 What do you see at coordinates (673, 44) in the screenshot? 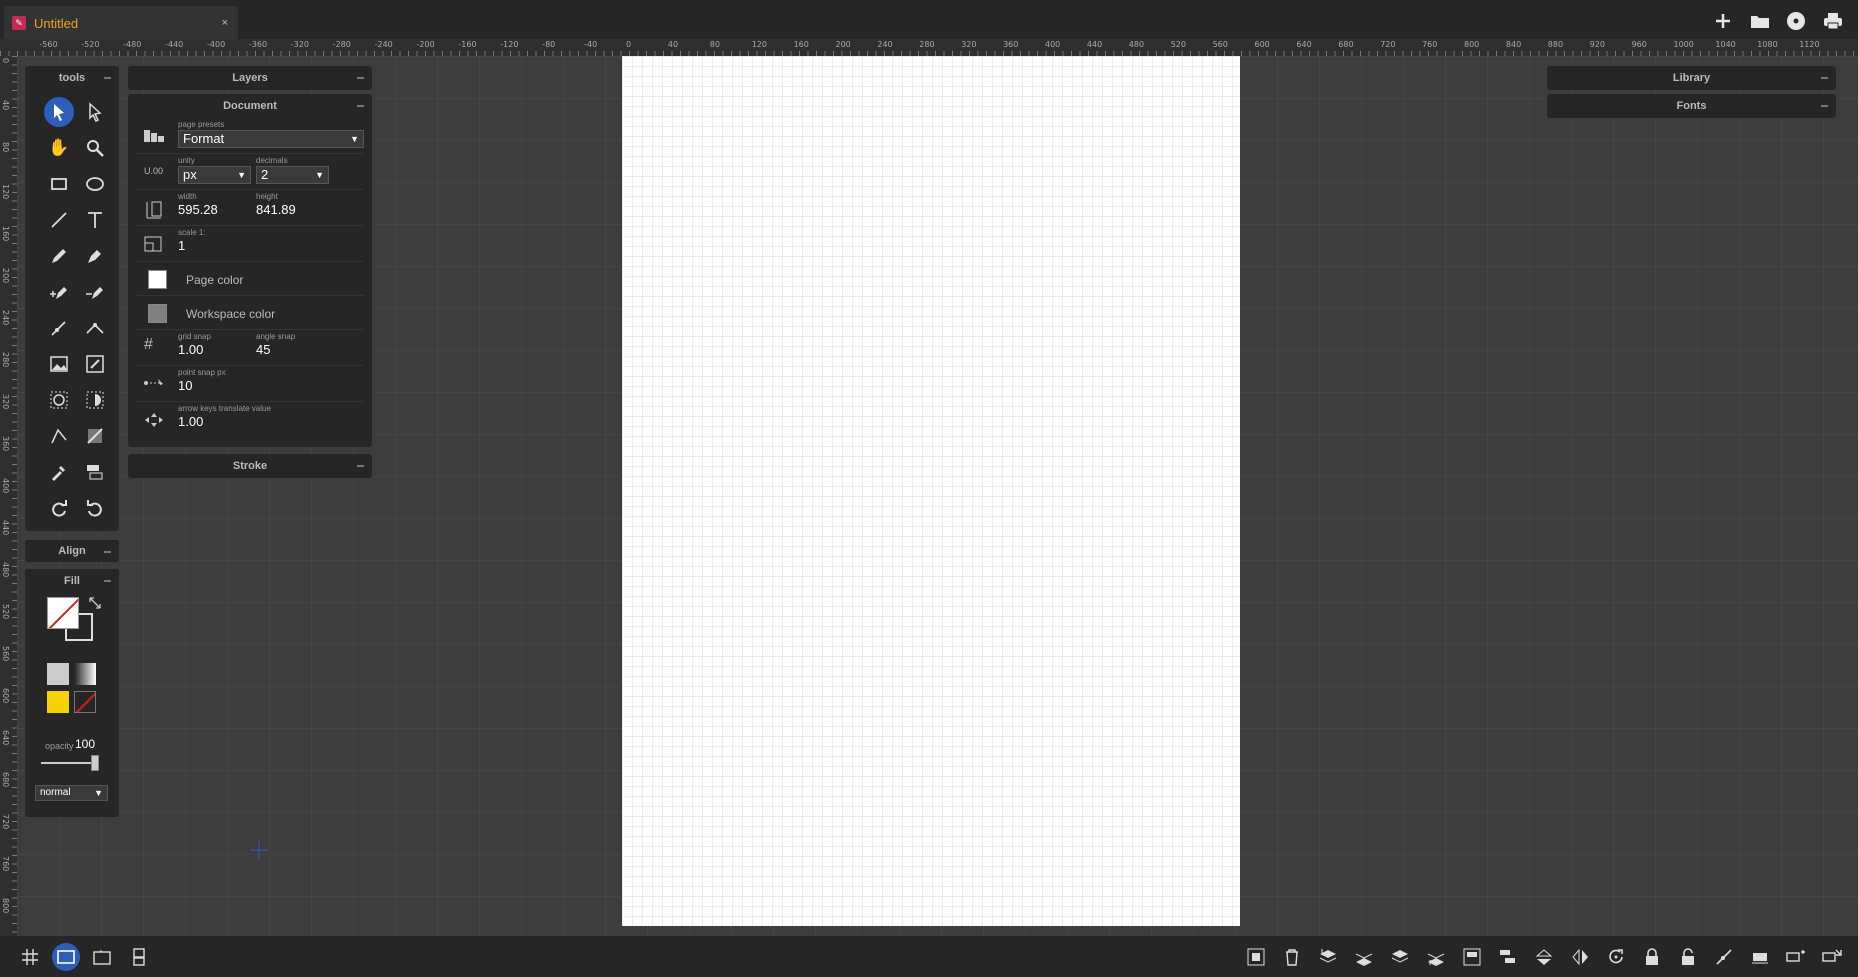
I see `ruler-tick-label: 40` at bounding box center [673, 44].